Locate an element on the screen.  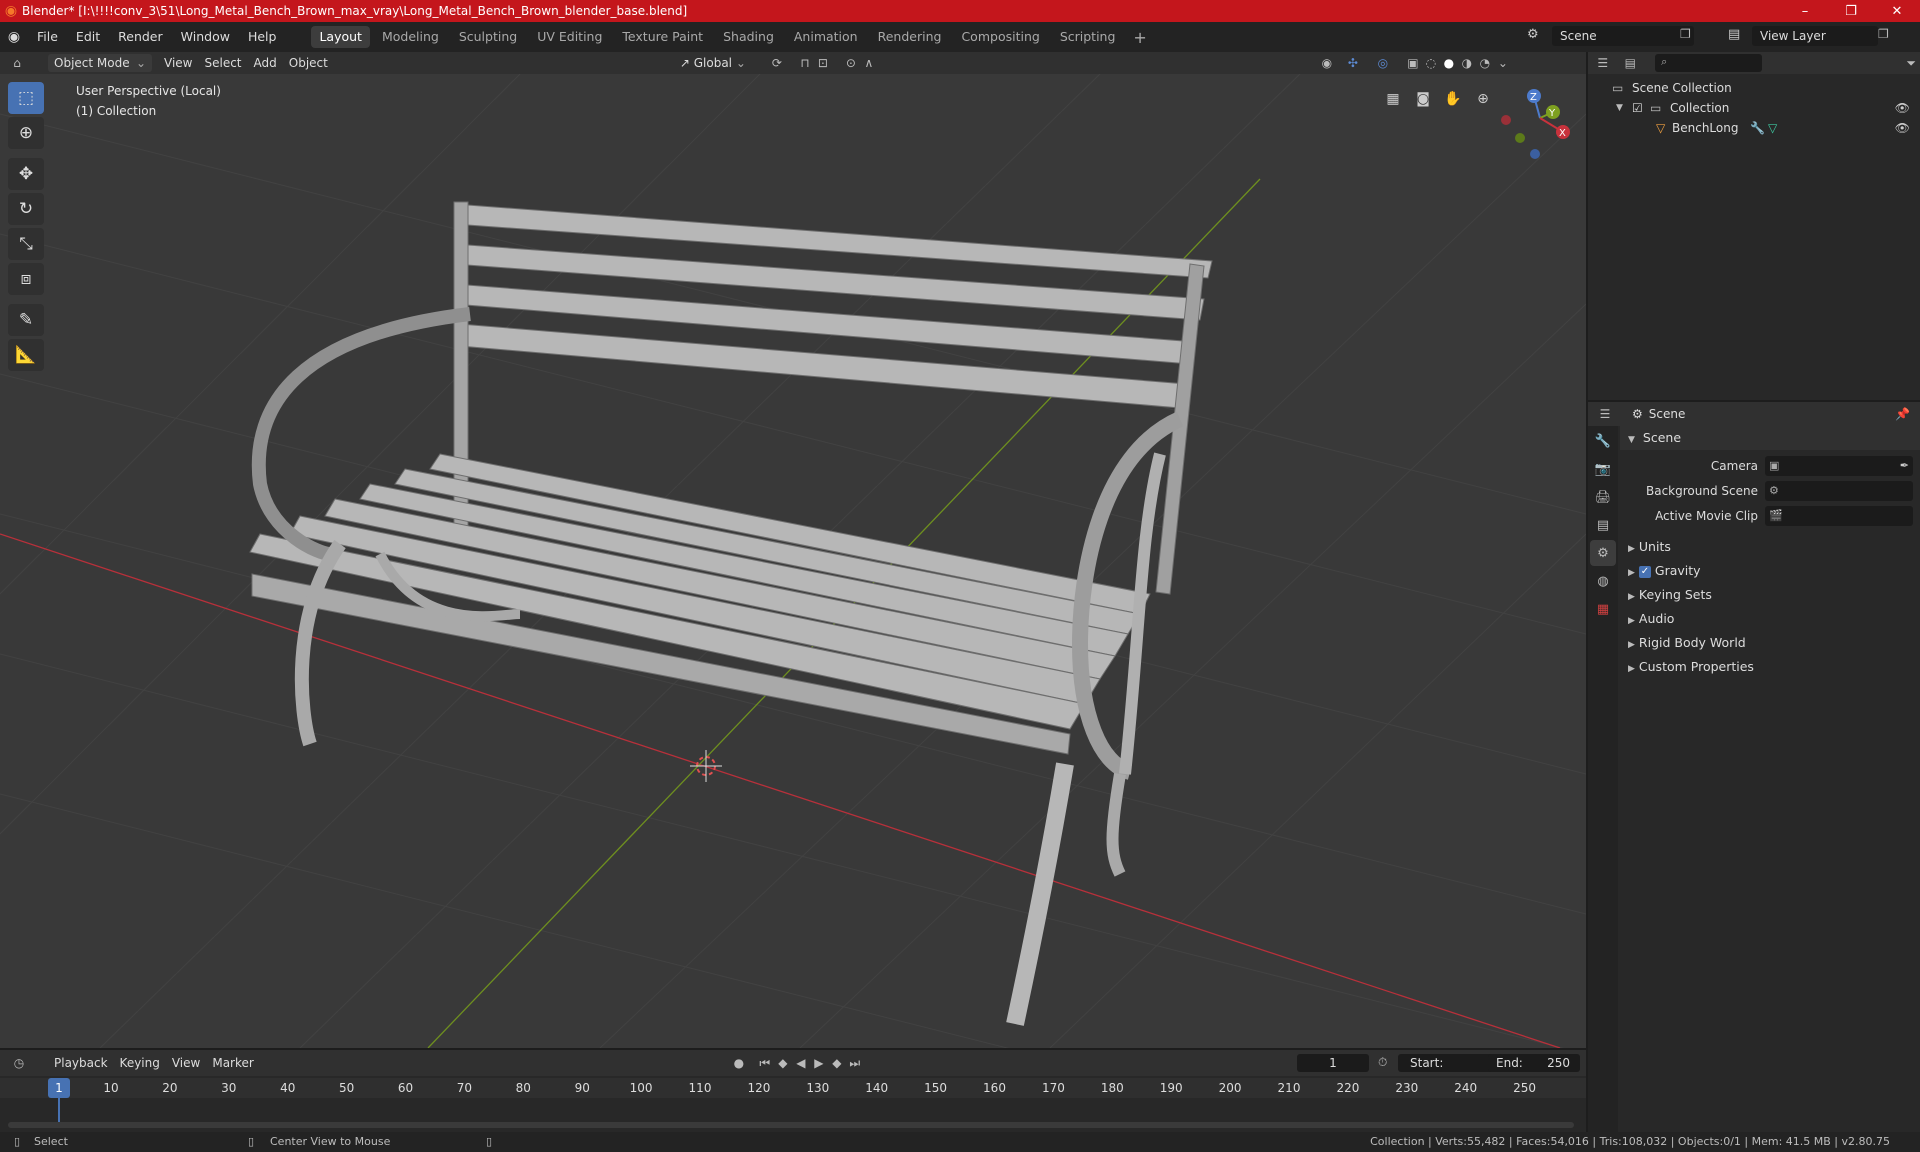
render-tab-icon: 📷 is located at coordinates (1603, 469).